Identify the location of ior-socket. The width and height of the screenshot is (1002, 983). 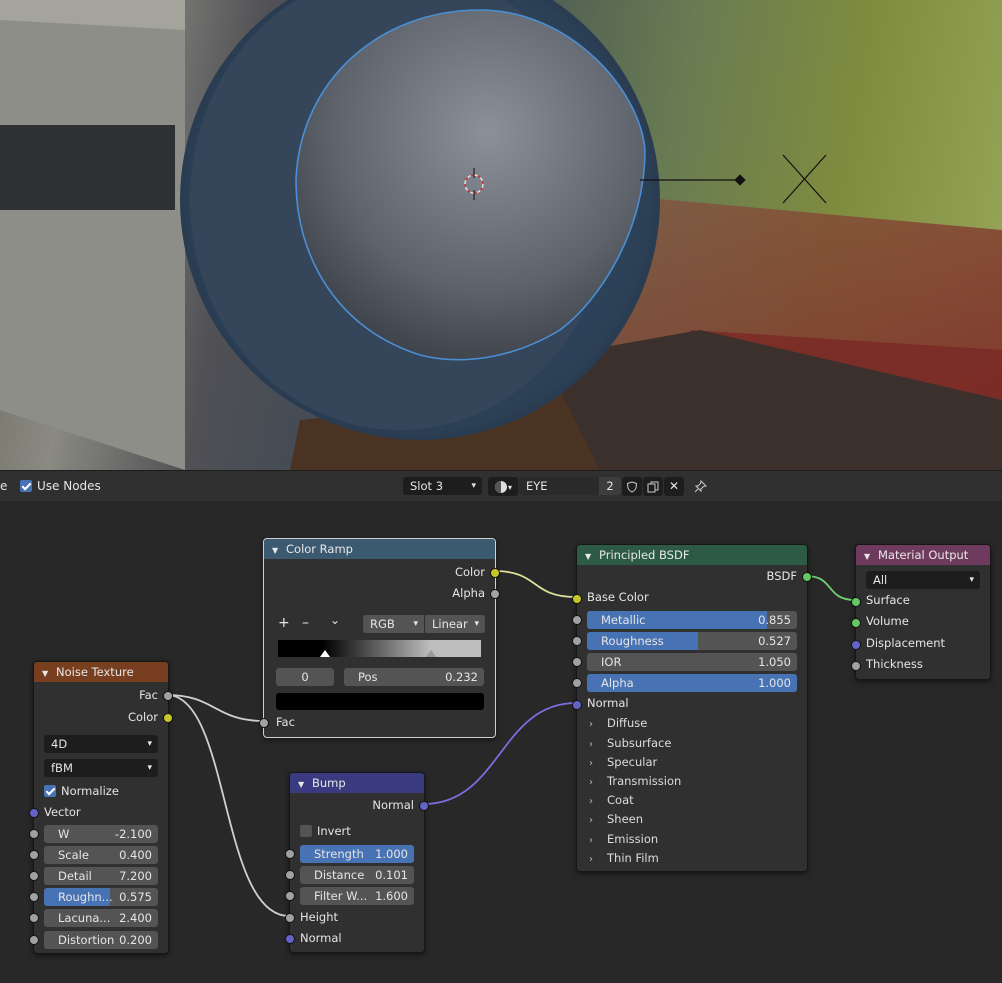
(577, 662).